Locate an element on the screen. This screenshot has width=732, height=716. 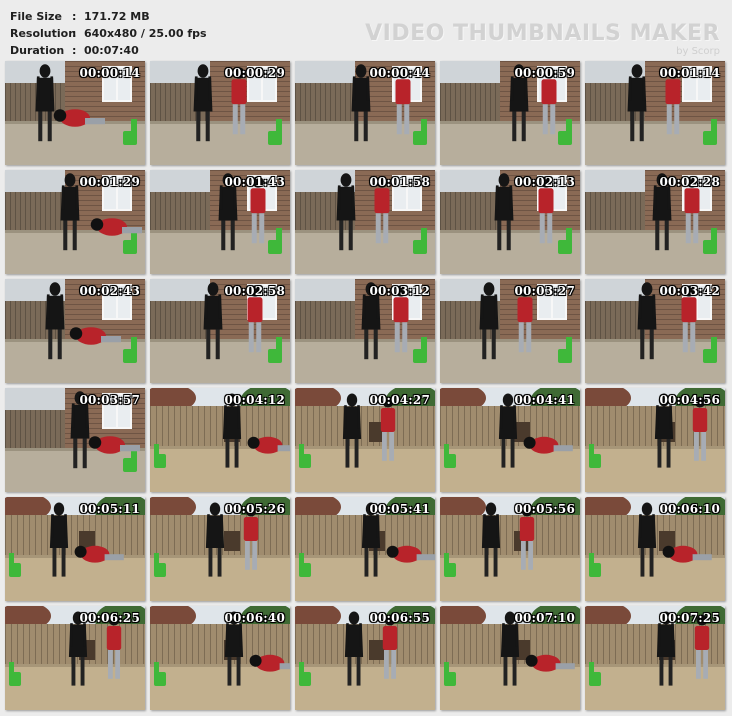
thumbnail-timestamp: 00:07:10 is located at coordinates (544, 618).